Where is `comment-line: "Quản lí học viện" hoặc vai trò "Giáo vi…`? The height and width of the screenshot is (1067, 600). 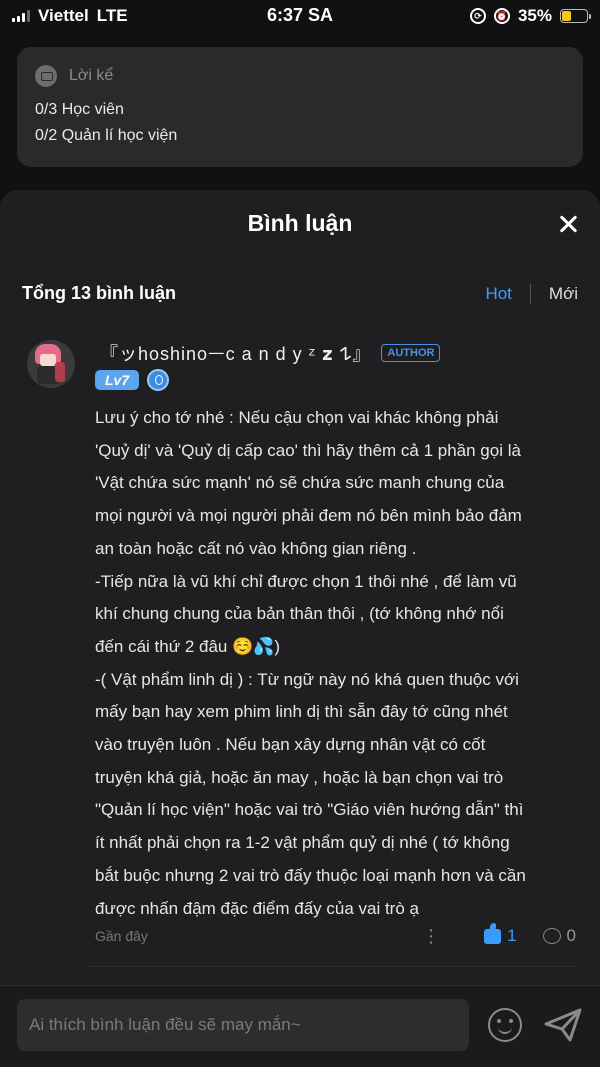
comment-line: "Quản lí học viện" hoặc vai trò "Giáo vi… is located at coordinates (309, 810).